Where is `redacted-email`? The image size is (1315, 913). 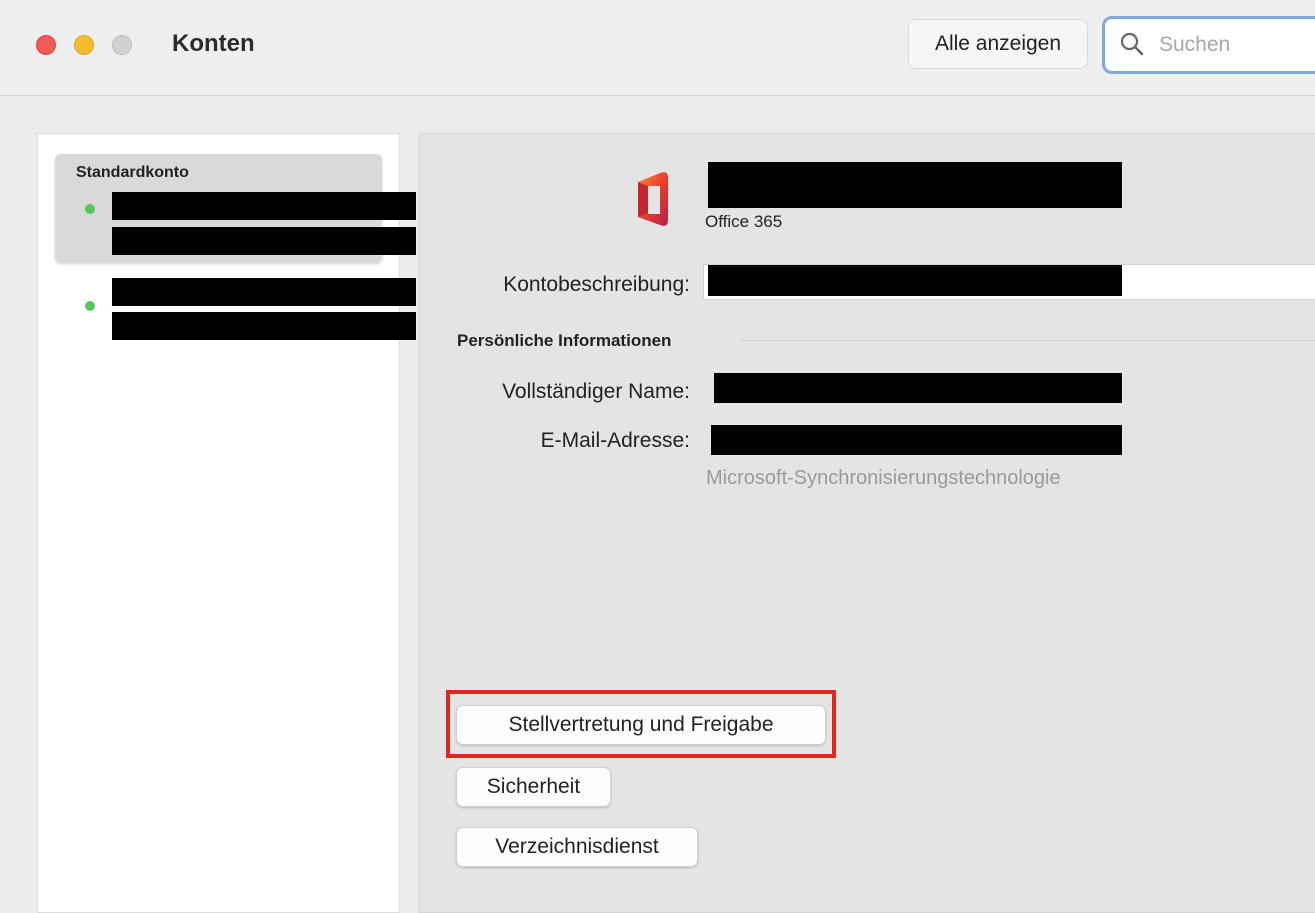 redacted-email is located at coordinates (916, 440).